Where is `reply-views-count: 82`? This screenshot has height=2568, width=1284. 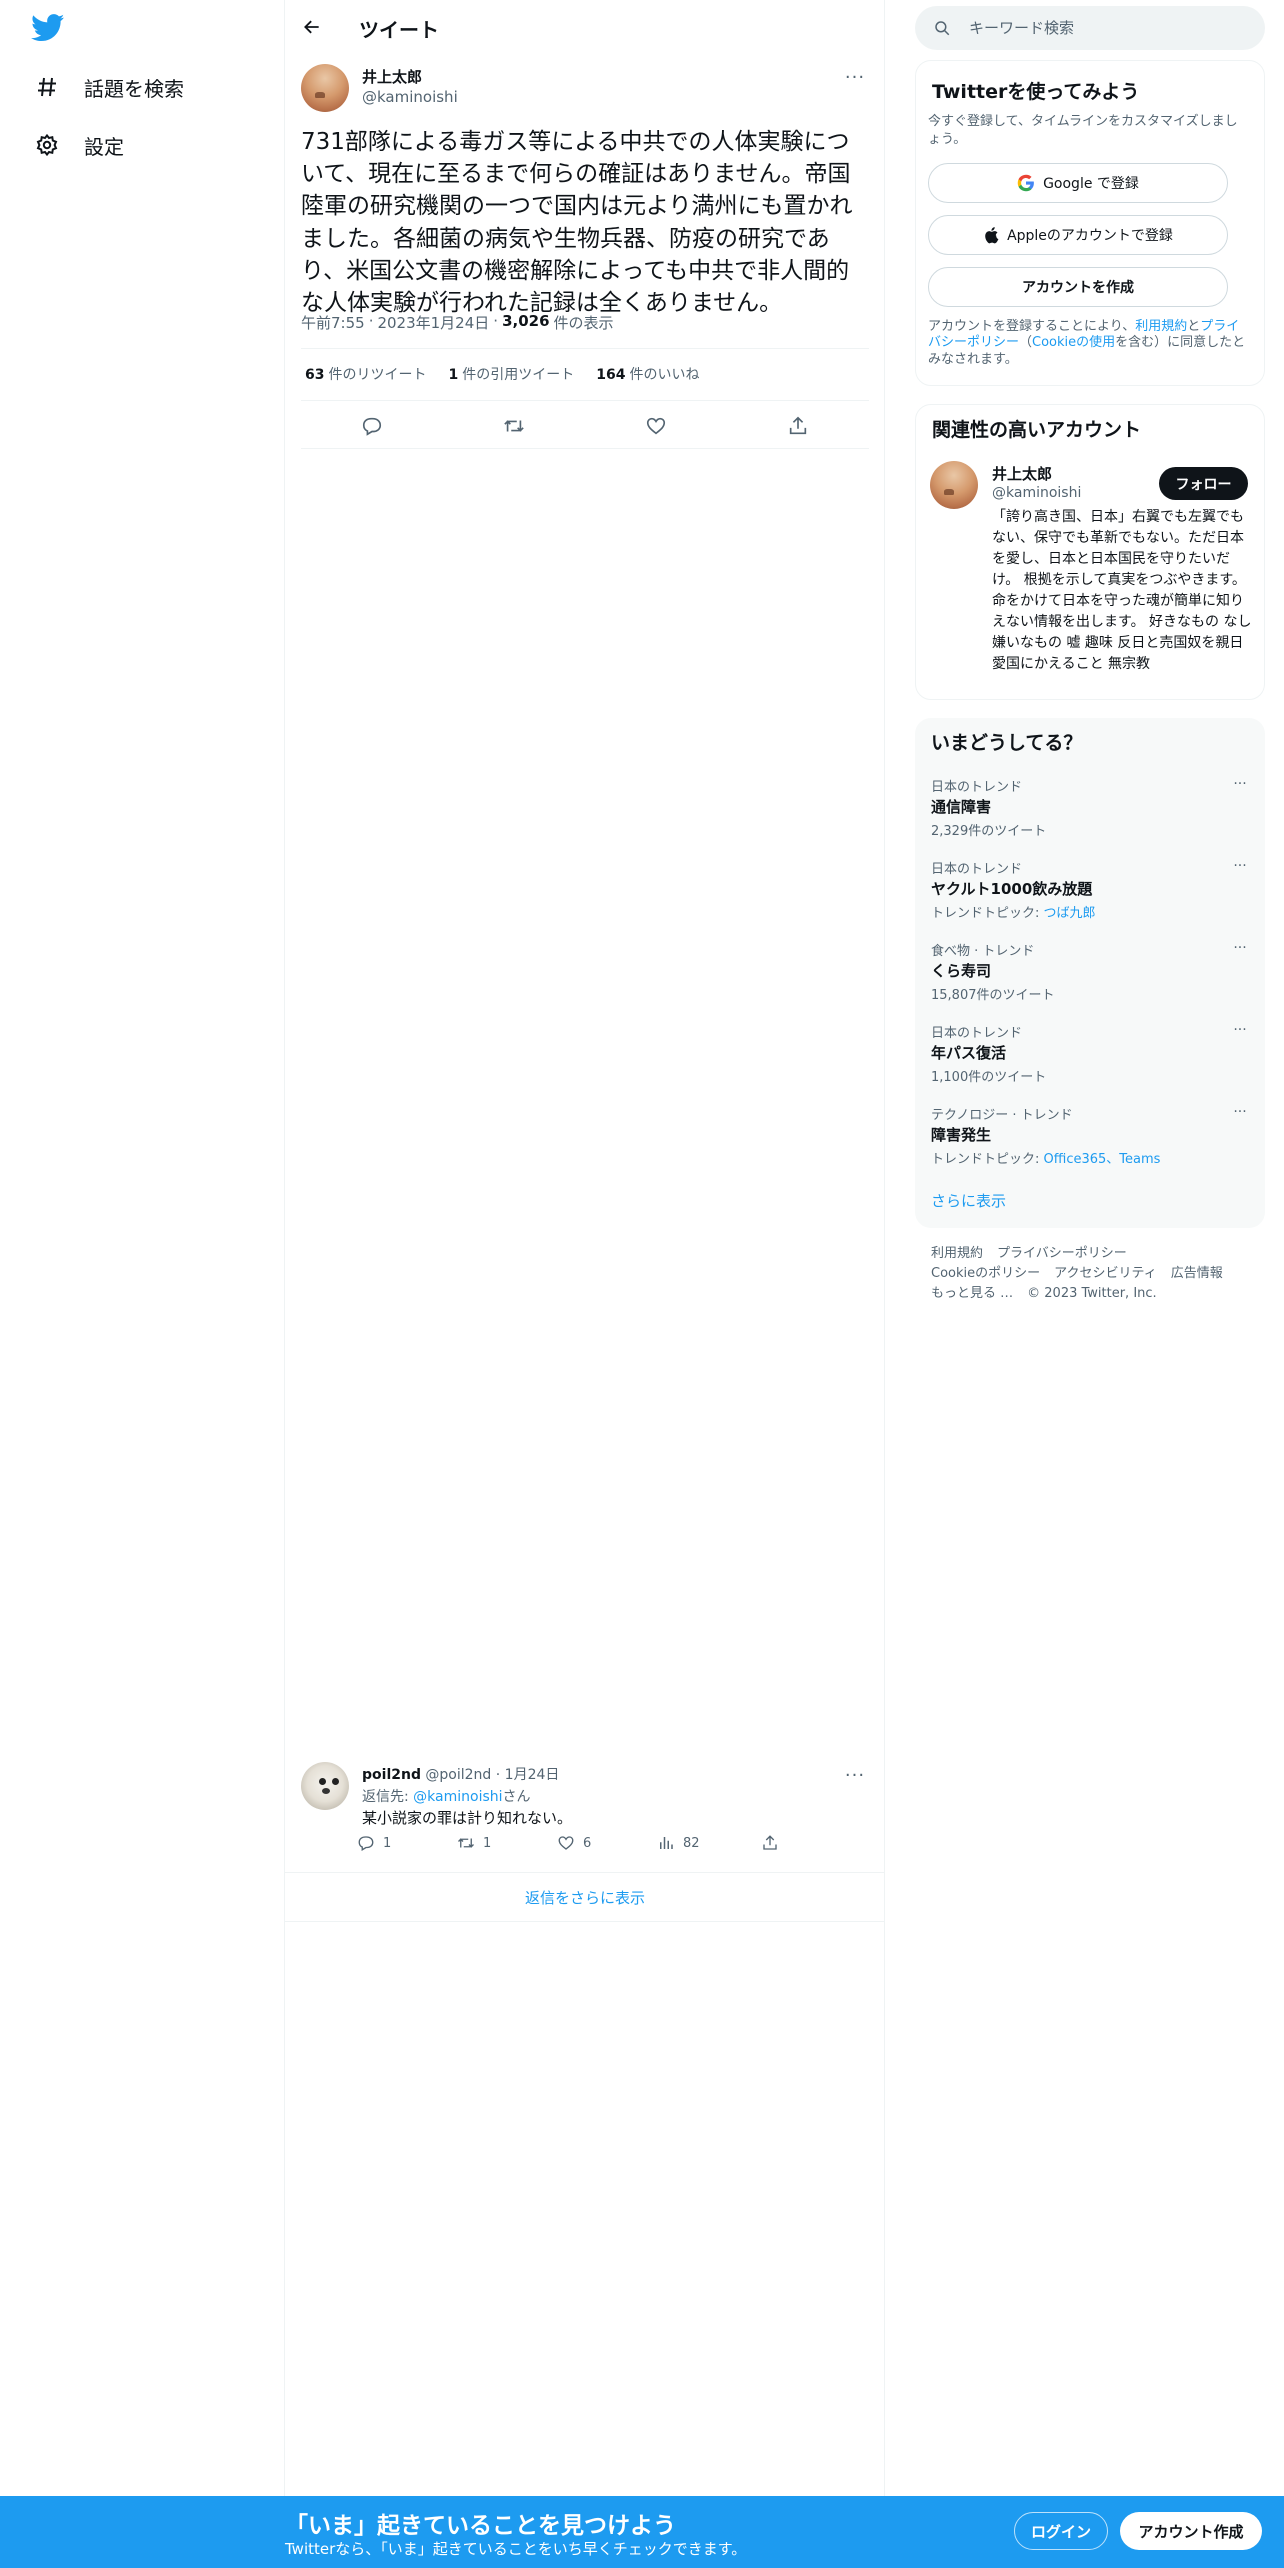 reply-views-count: 82 is located at coordinates (691, 1843).